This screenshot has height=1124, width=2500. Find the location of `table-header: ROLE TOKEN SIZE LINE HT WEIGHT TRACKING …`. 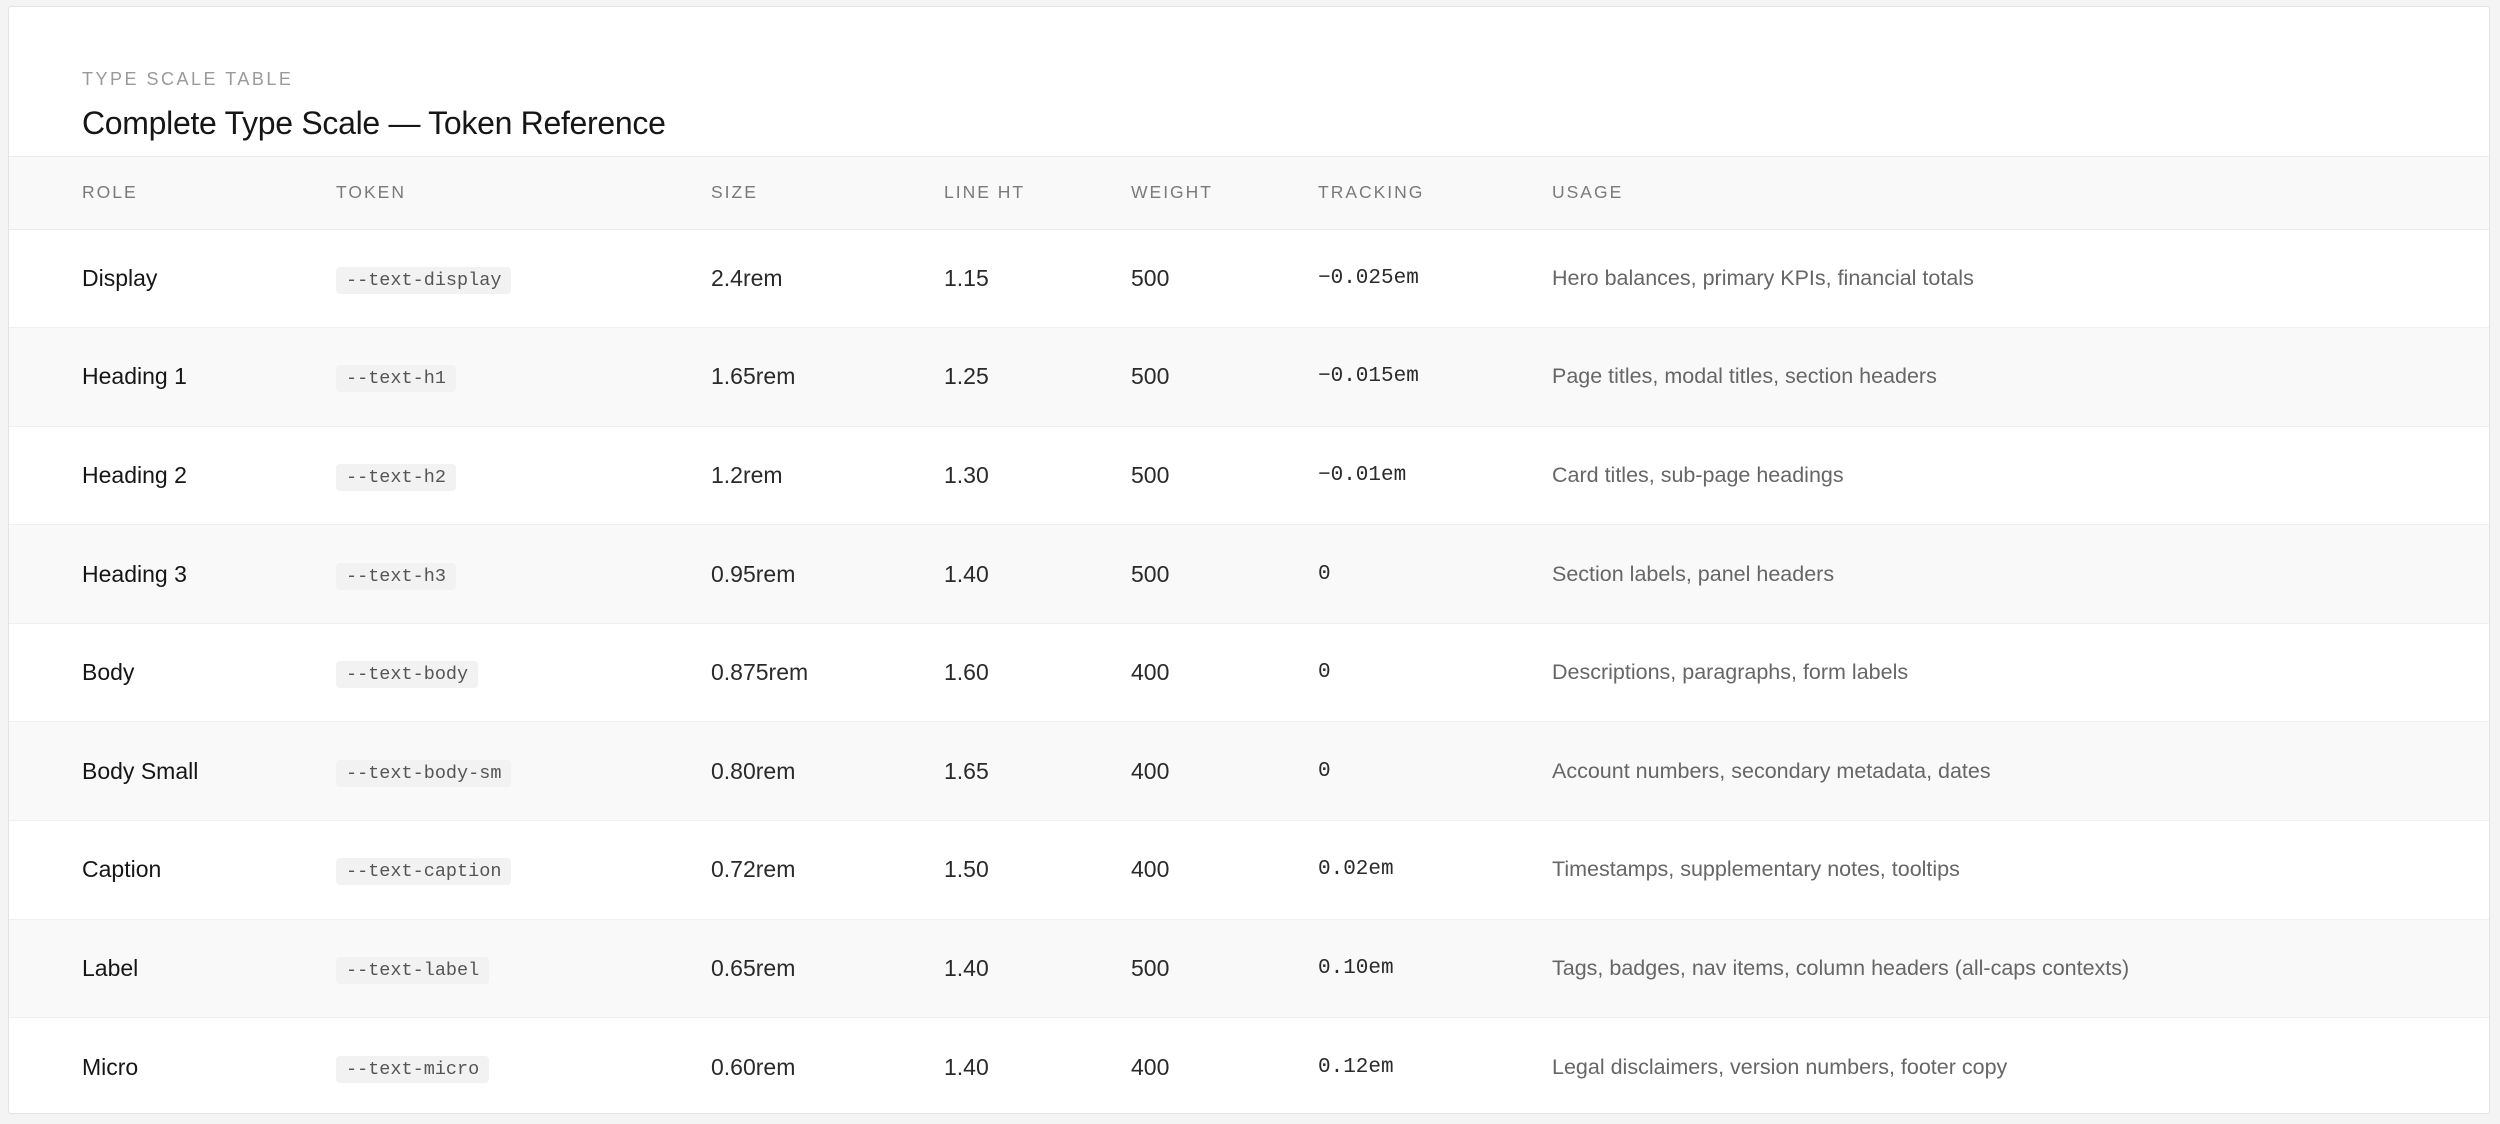

table-header: ROLE TOKEN SIZE LINE HT WEIGHT TRACKING … is located at coordinates (1249, 193).